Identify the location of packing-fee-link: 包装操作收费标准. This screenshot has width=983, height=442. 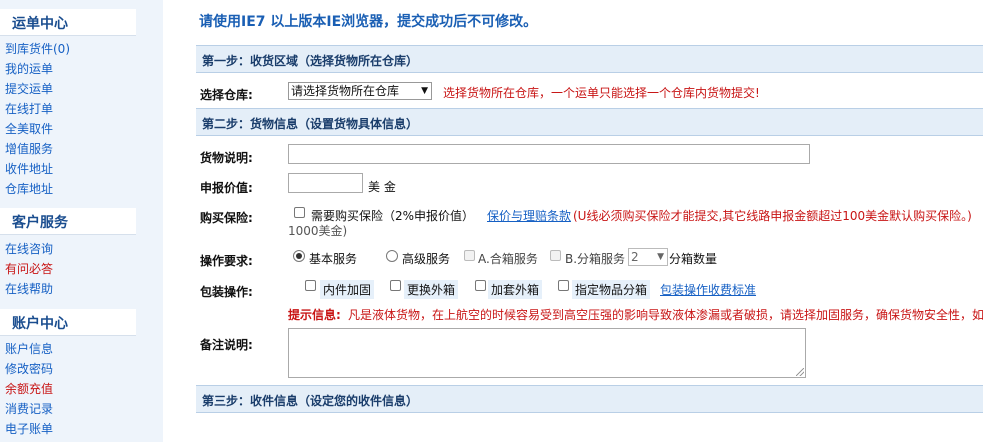
(708, 289).